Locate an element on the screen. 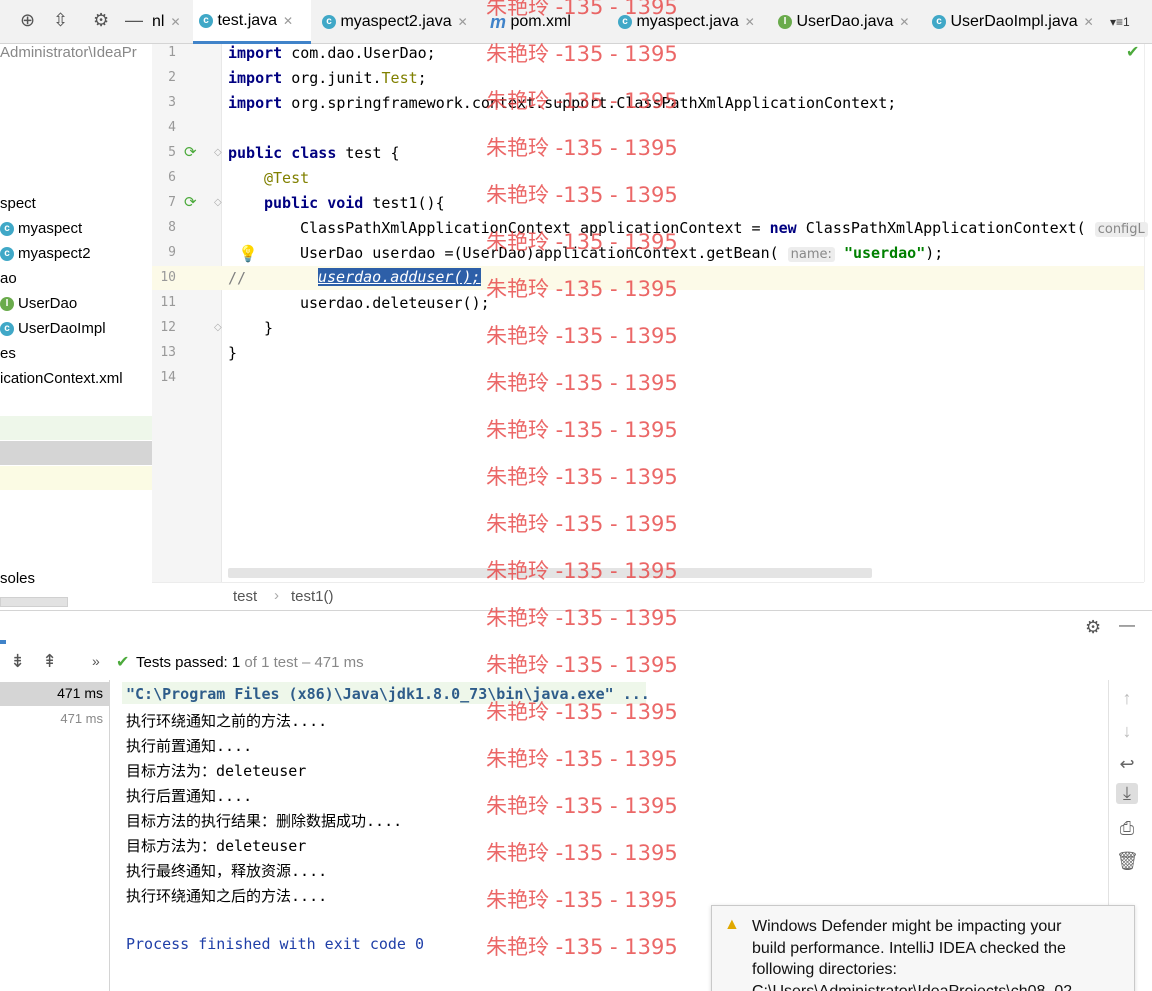 This screenshot has height=991, width=1152. tree-item-userdao: I UserDao is located at coordinates (38, 303).